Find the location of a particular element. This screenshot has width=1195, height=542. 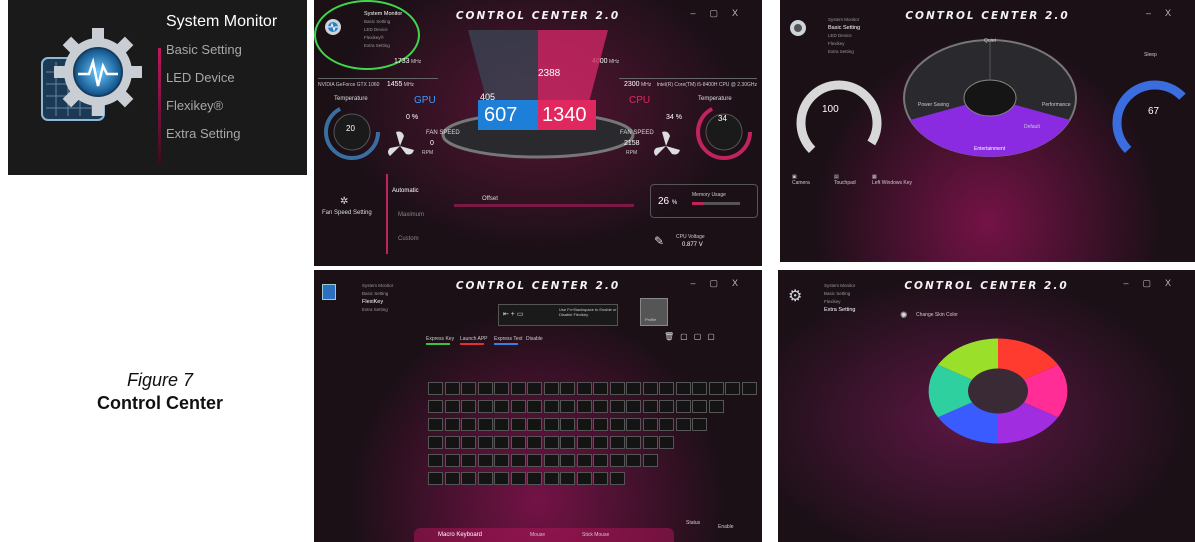

tab-express-text: Express Text is located at coordinates (508, 339).